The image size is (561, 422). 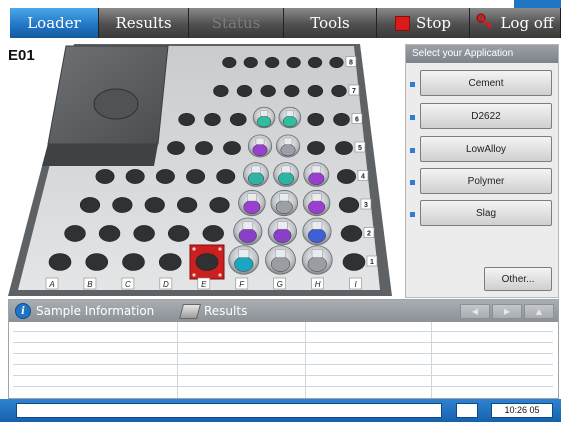 What do you see at coordinates (268, 91) in the screenshot?
I see `tray-position-f7` at bounding box center [268, 91].